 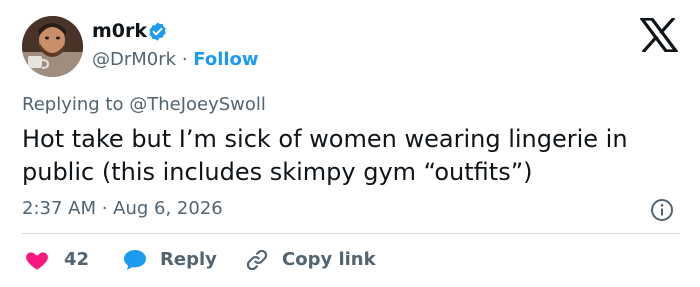 I want to click on copy-link-button: Copy link, so click(x=310, y=260).